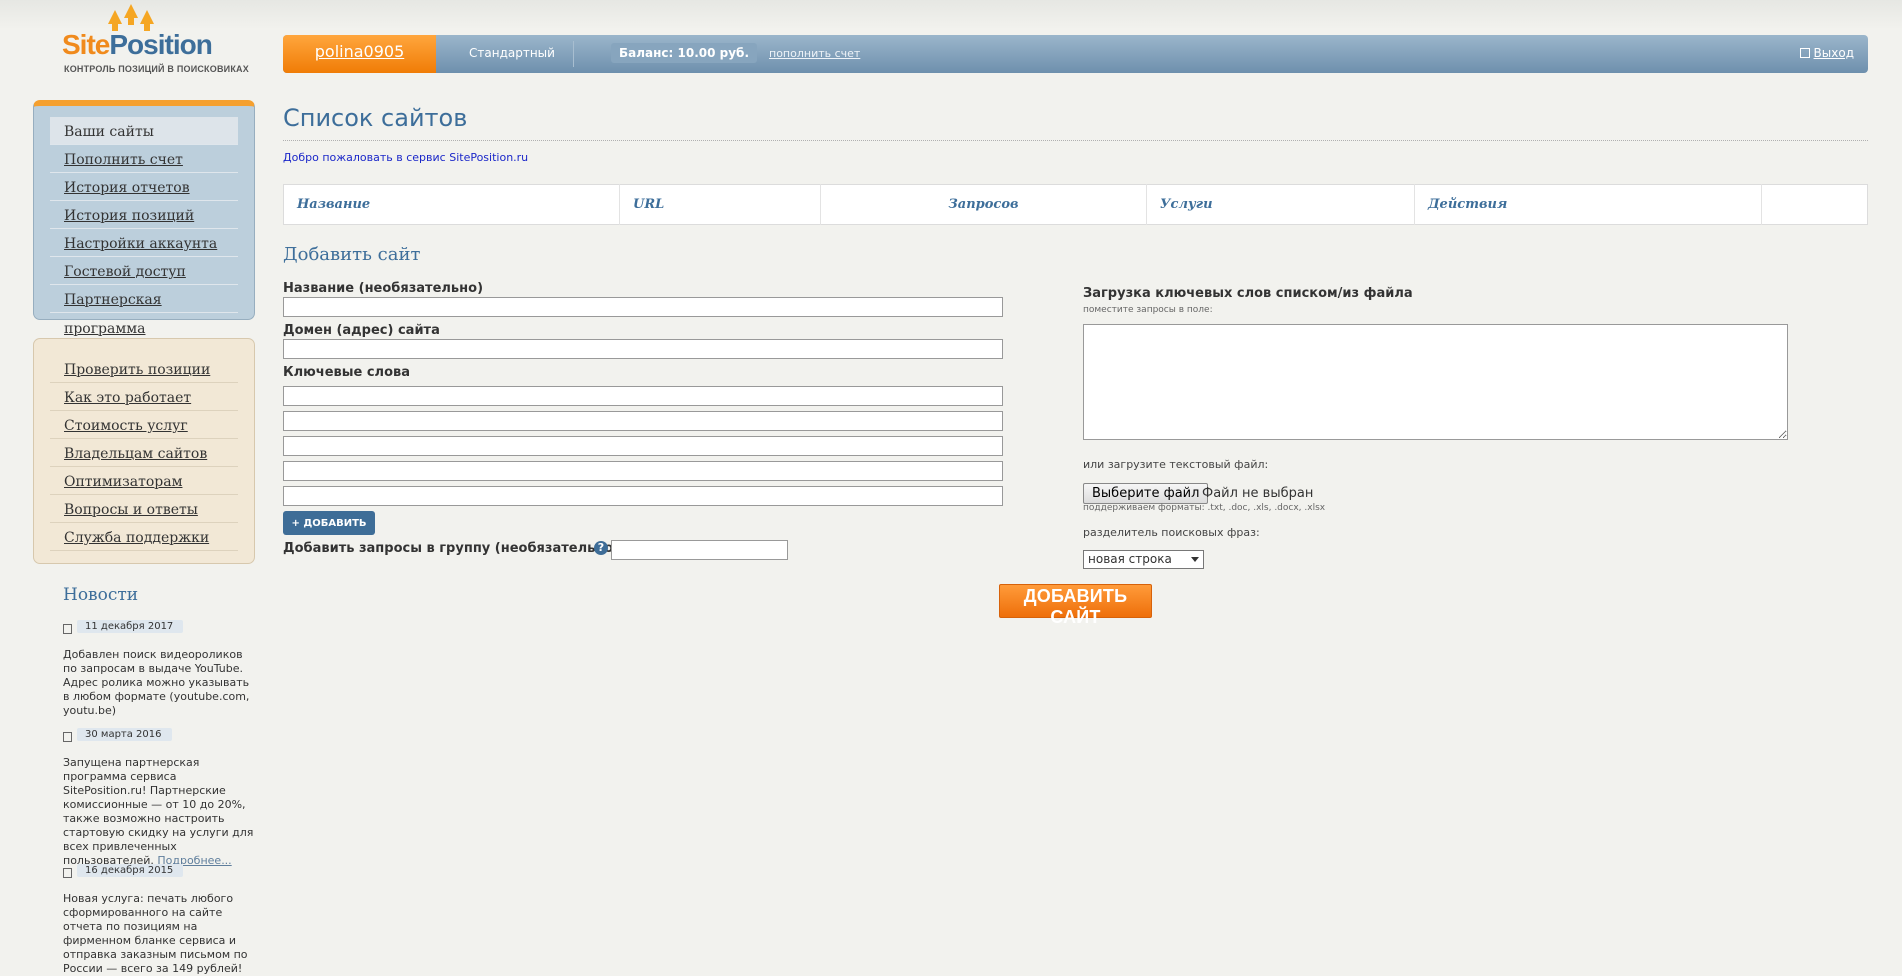  I want to click on page-title: Список сайтов, so click(375, 118).